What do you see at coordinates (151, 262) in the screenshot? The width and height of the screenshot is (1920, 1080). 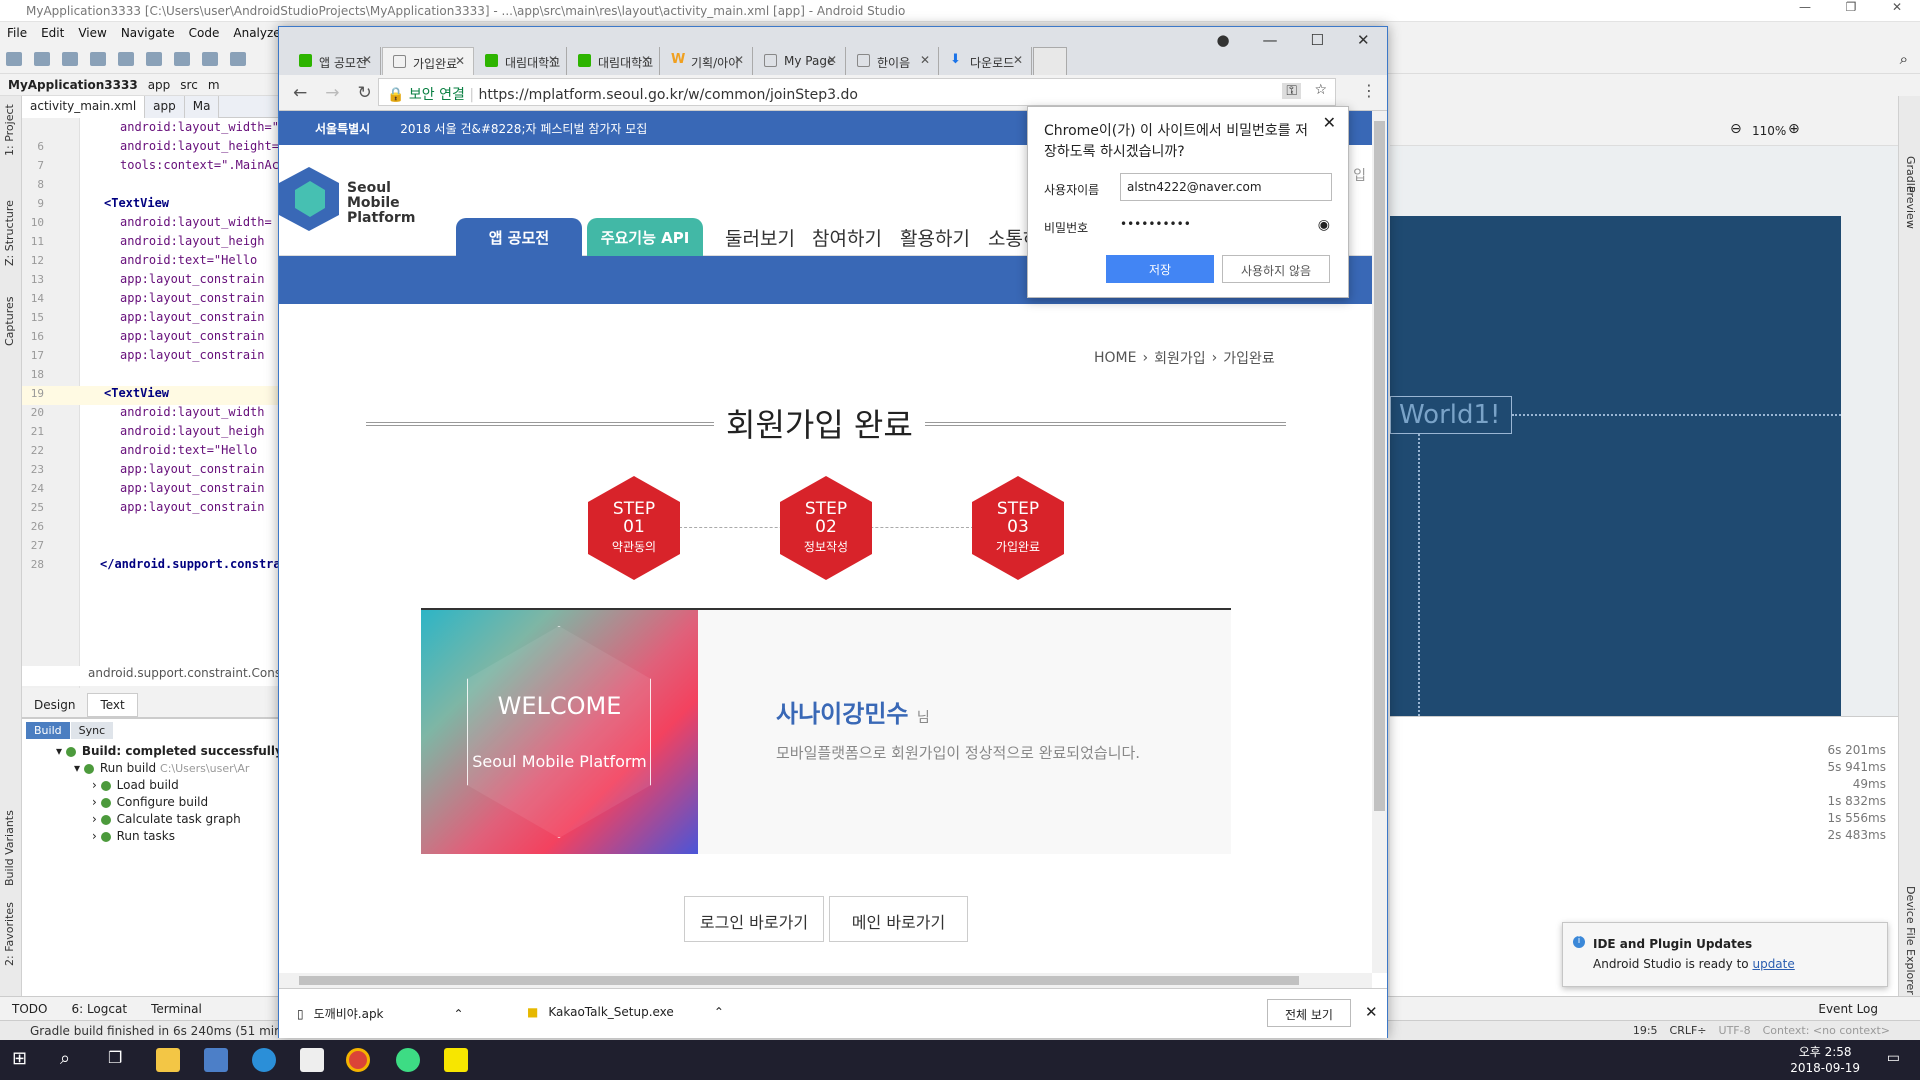 I see `code-line: 12 android:text="Hello` at bounding box center [151, 262].